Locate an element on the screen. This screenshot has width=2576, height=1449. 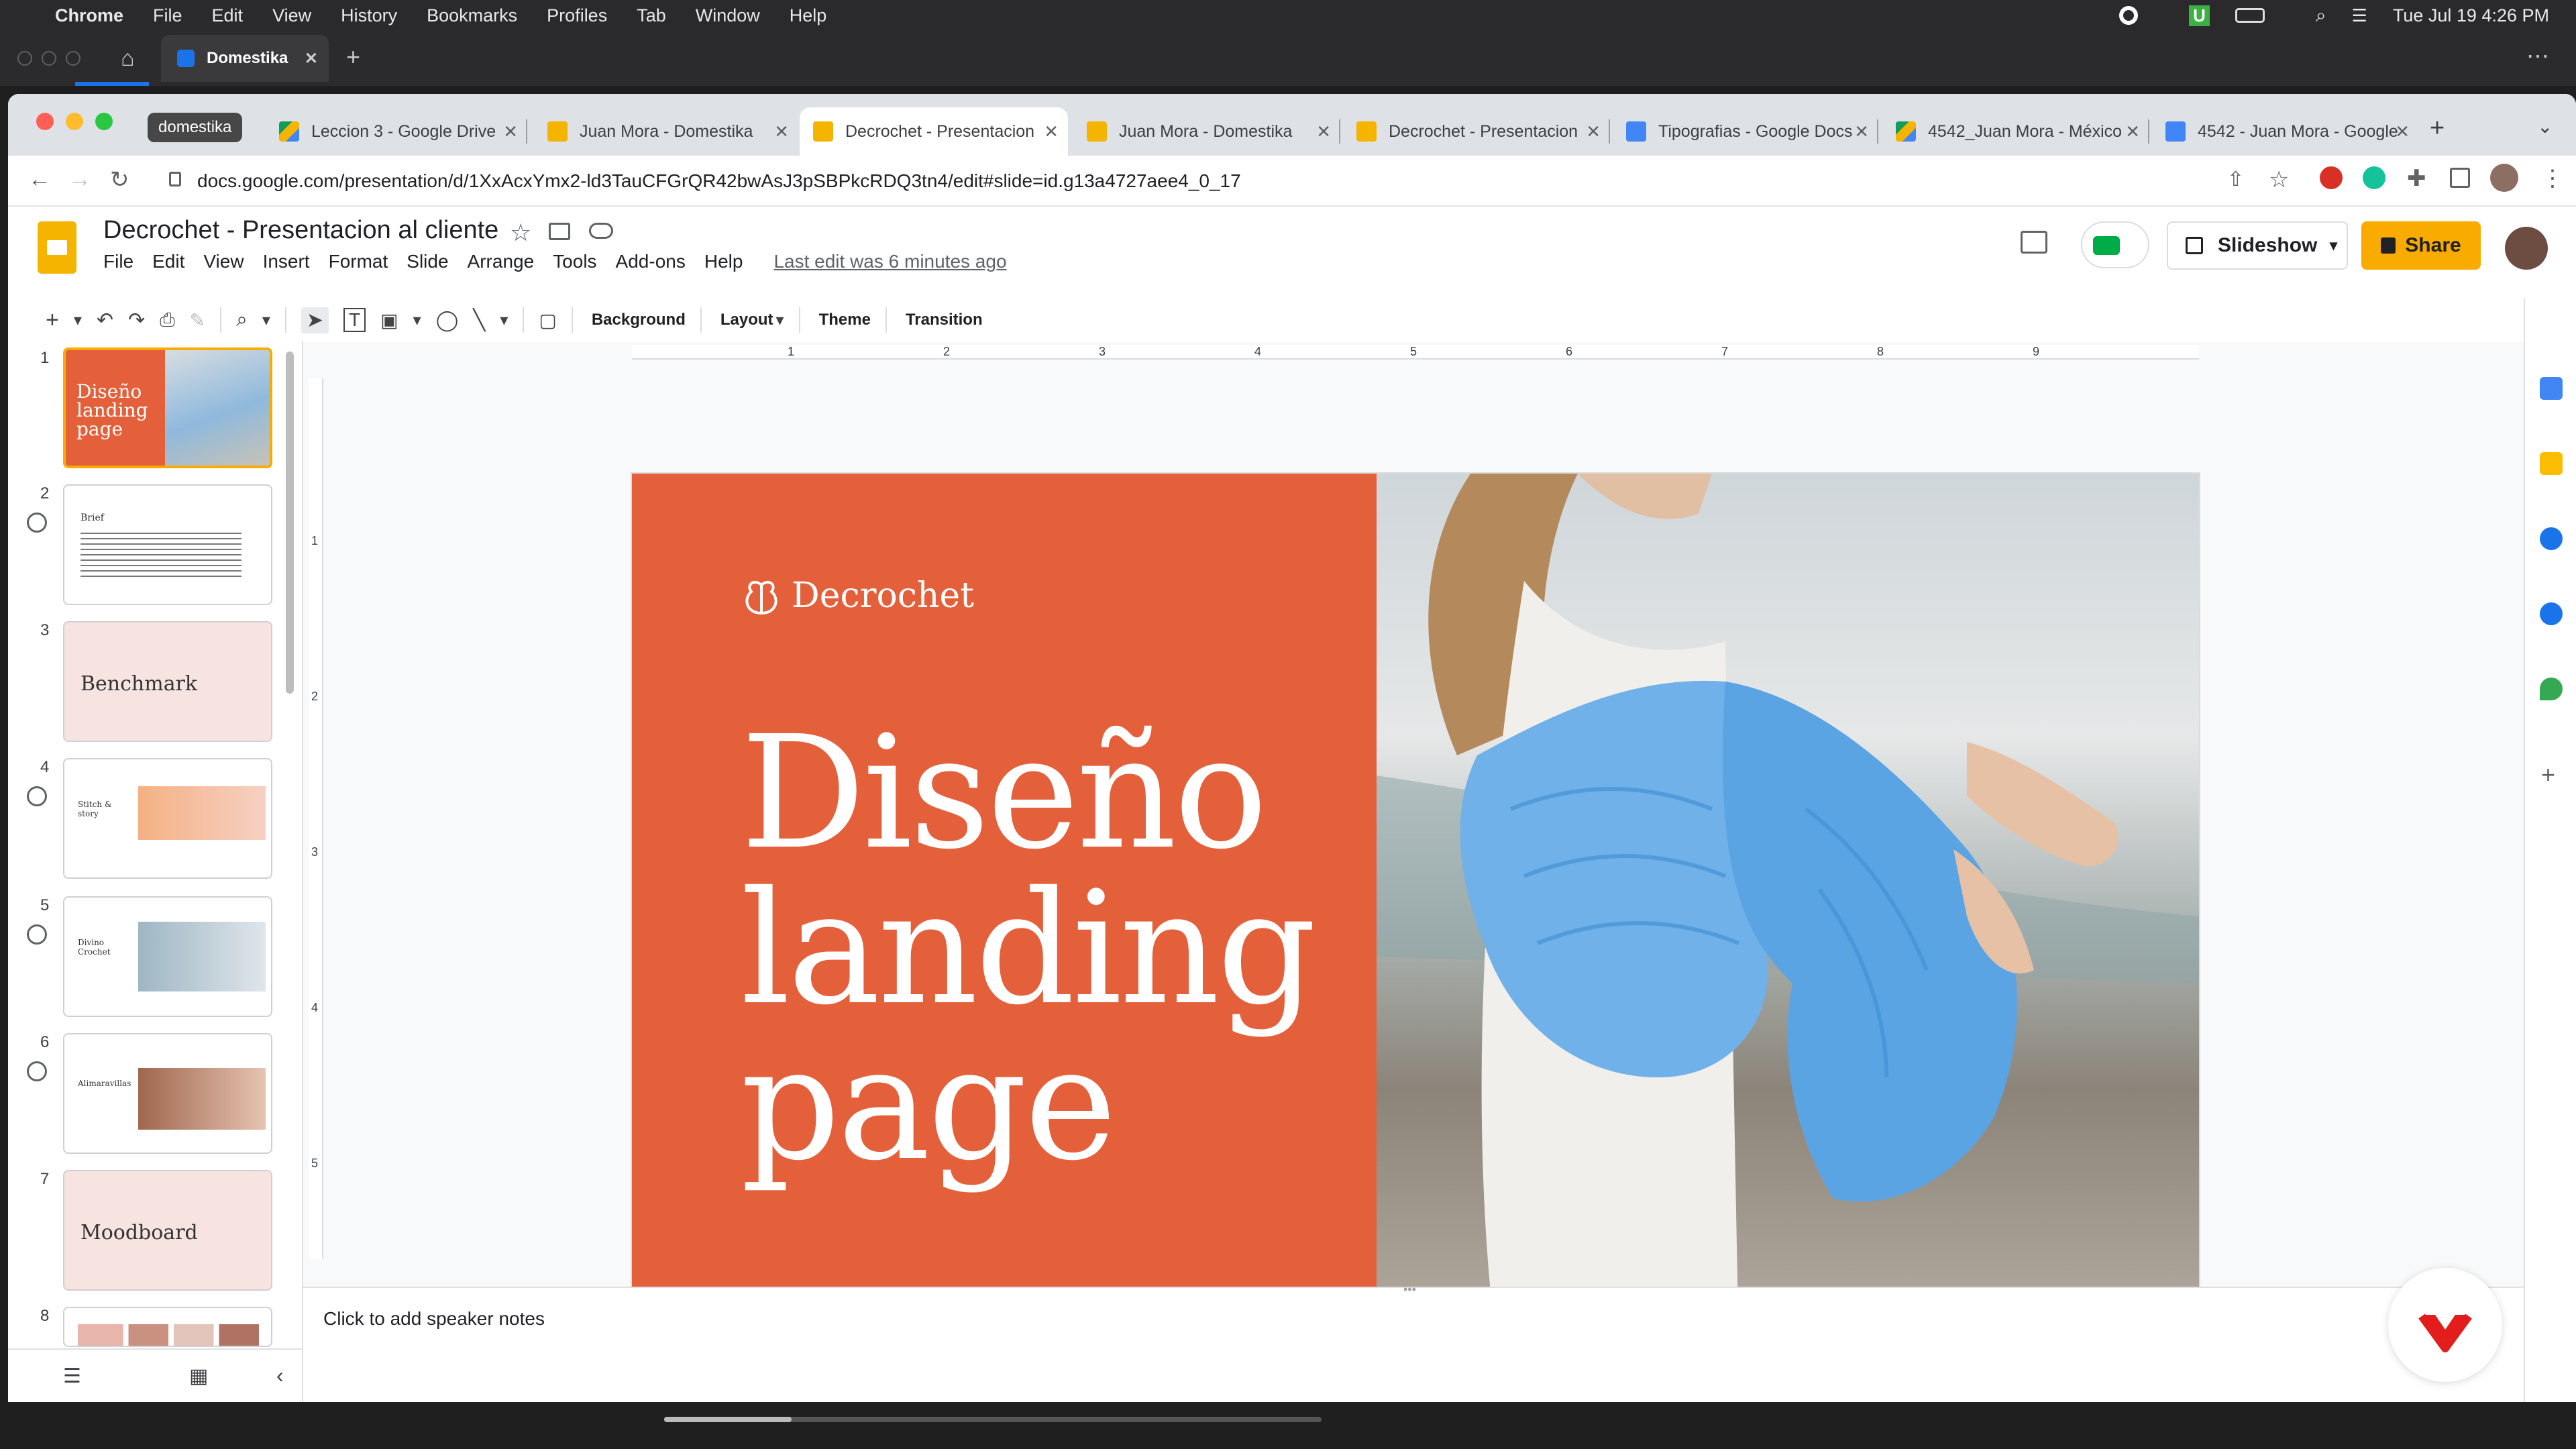
cloud-status-icon is located at coordinates (601, 231).